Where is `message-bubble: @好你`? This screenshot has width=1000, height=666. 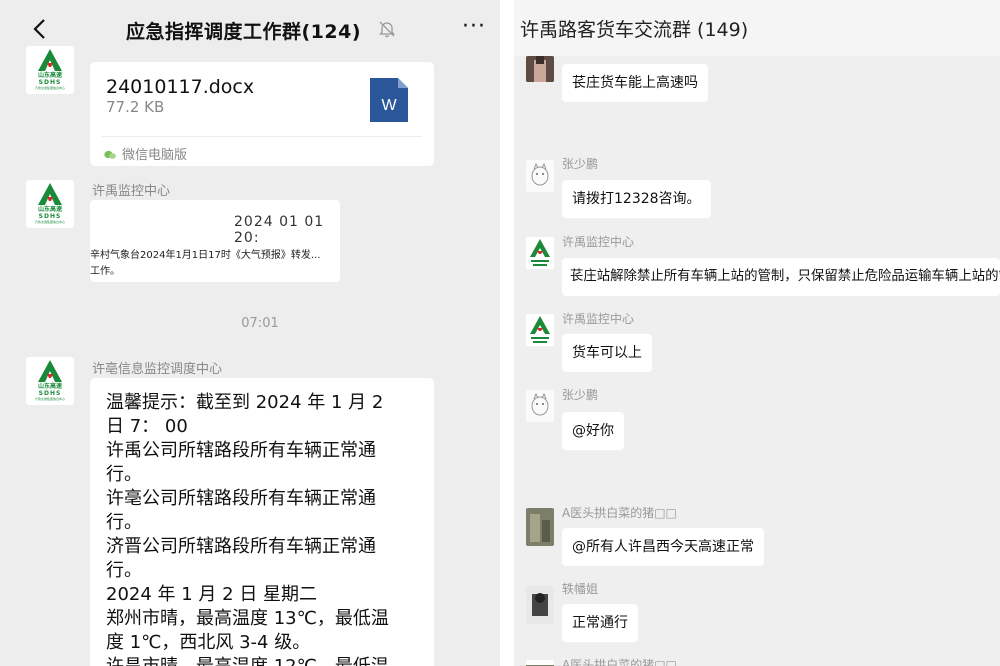
message-bubble: @好你 is located at coordinates (593, 431).